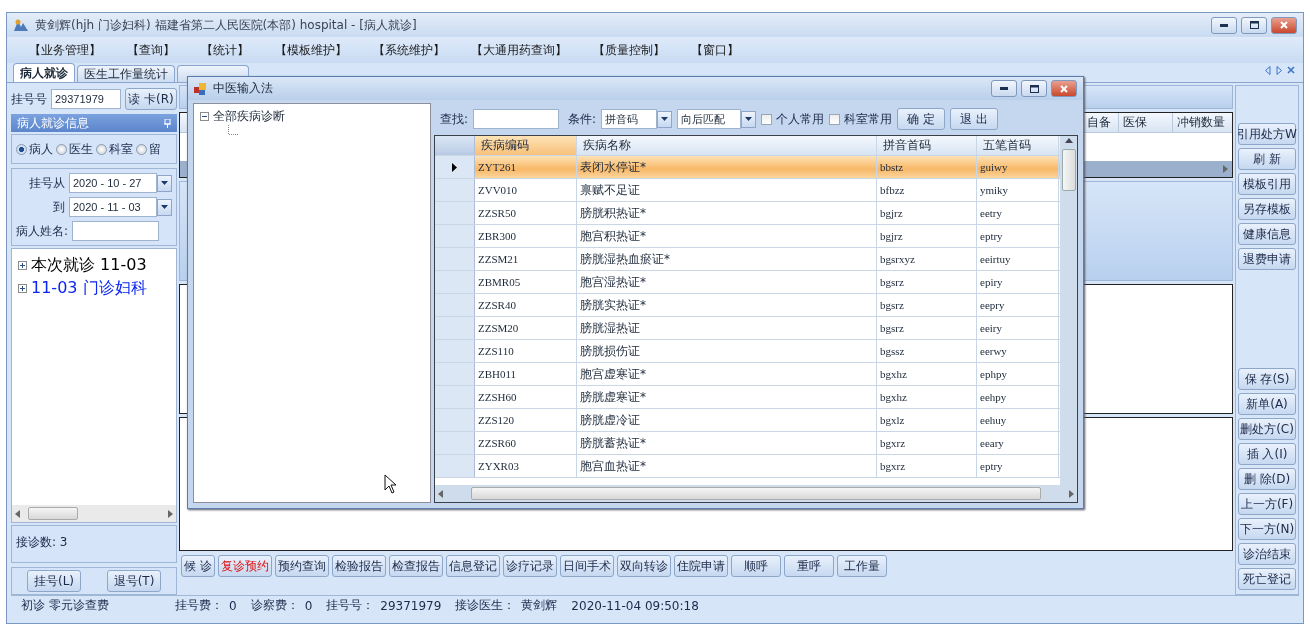 The image size is (1310, 624). Describe the element at coordinates (921, 119) in the screenshot. I see `dialog-button: 确 定` at that location.